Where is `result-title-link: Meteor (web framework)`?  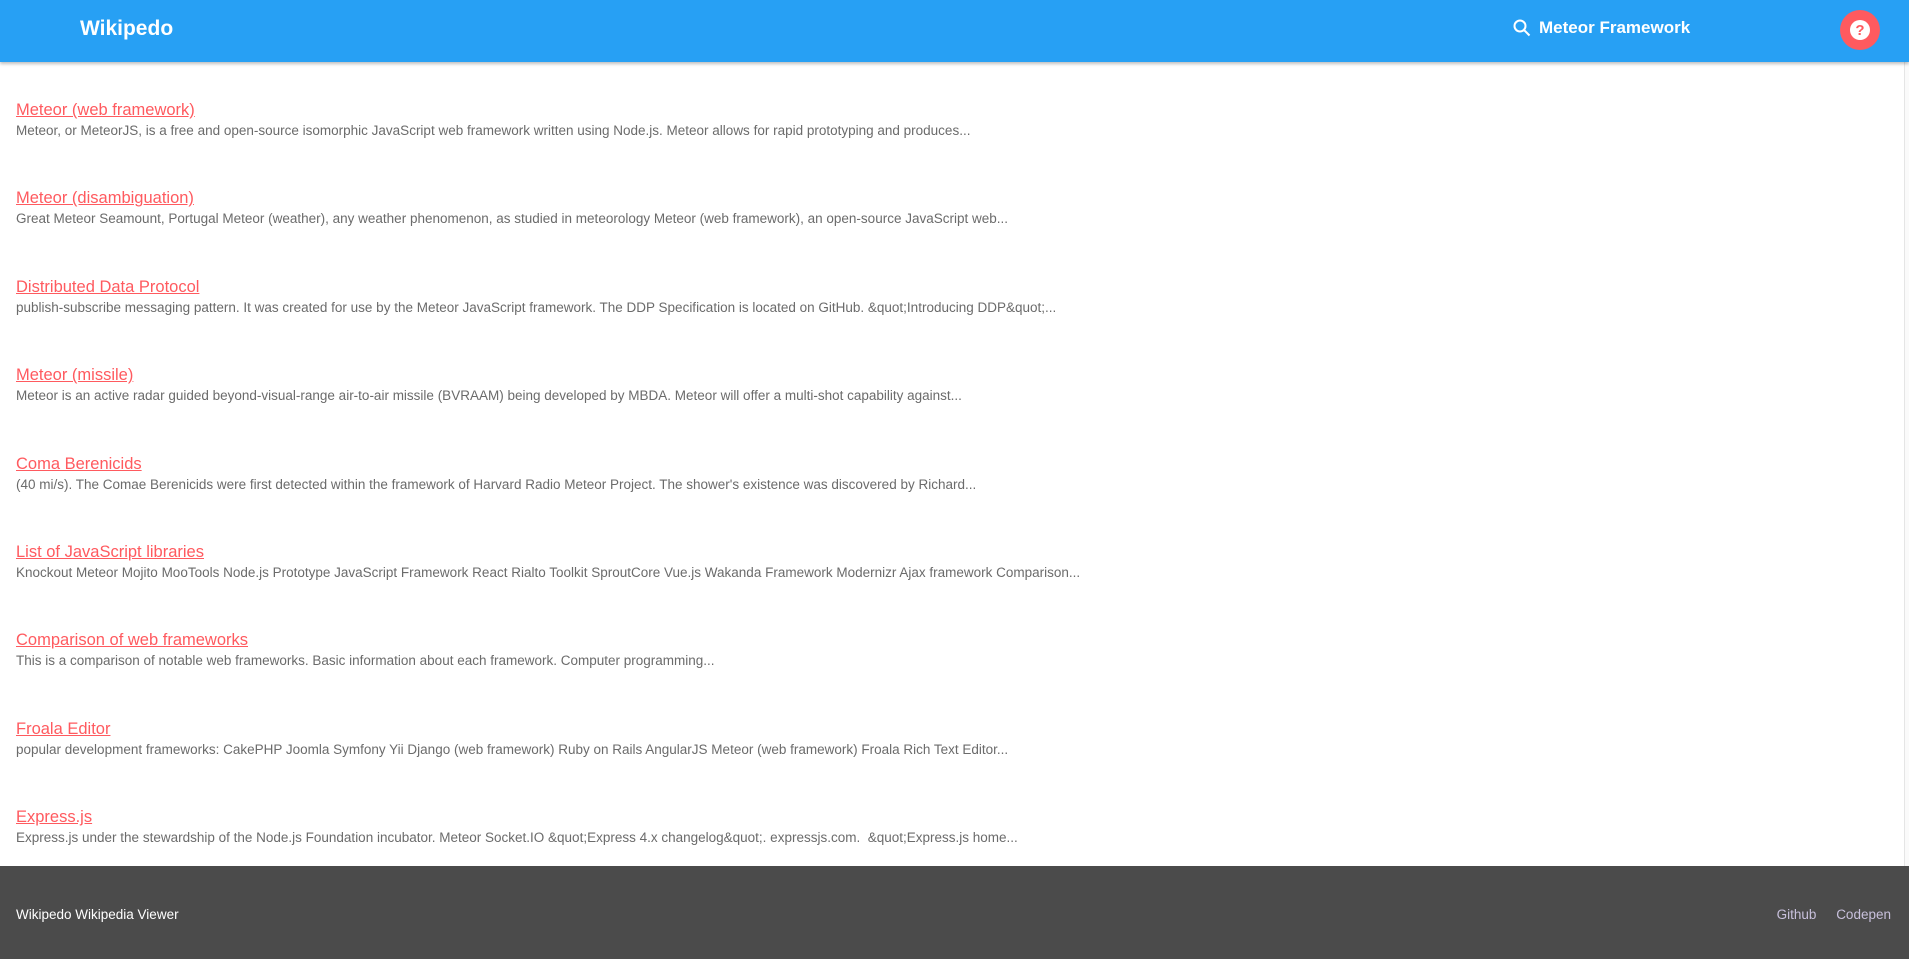 result-title-link: Meteor (web framework) is located at coordinates (105, 110).